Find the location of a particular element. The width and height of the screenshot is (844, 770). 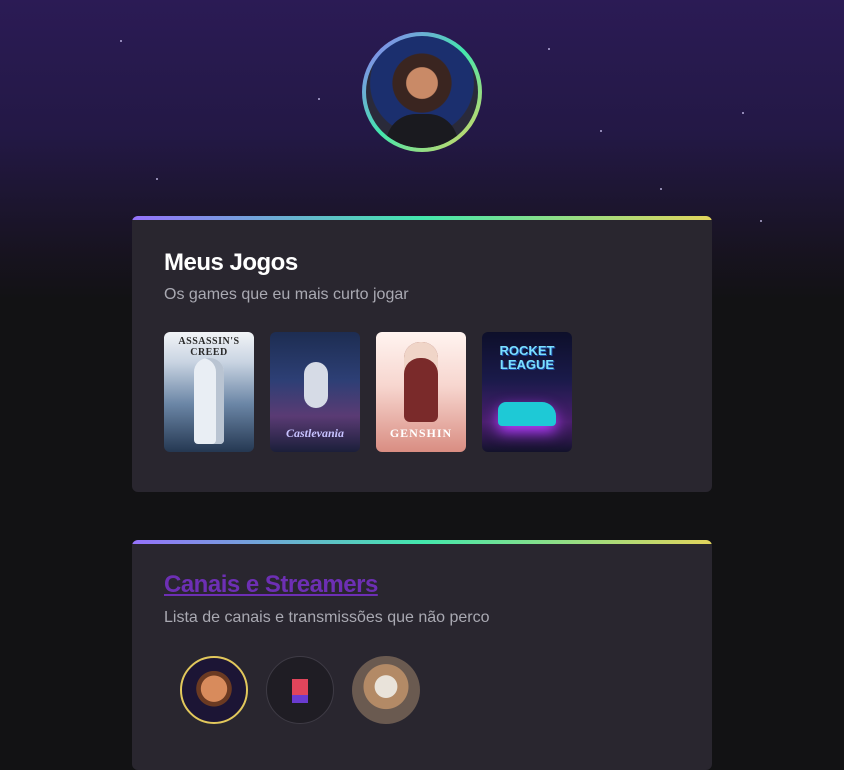

game-logo-text: ASSASSIN'S CREED is located at coordinates (209, 347).